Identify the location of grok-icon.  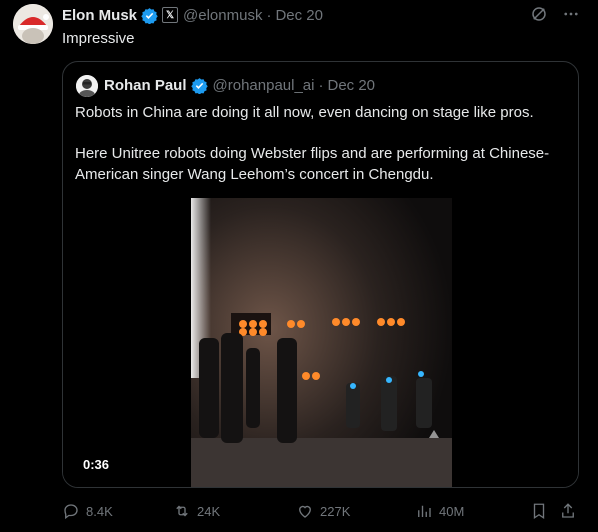
(539, 16).